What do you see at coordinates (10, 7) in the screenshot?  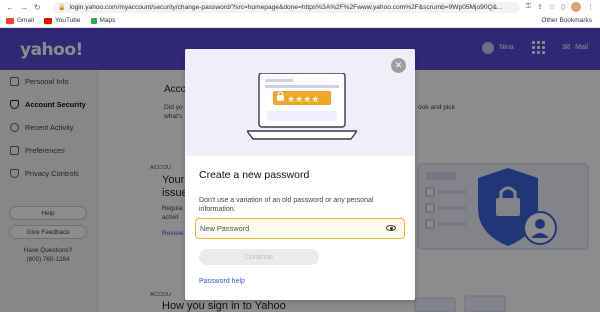 I see `back-icon: ←` at bounding box center [10, 7].